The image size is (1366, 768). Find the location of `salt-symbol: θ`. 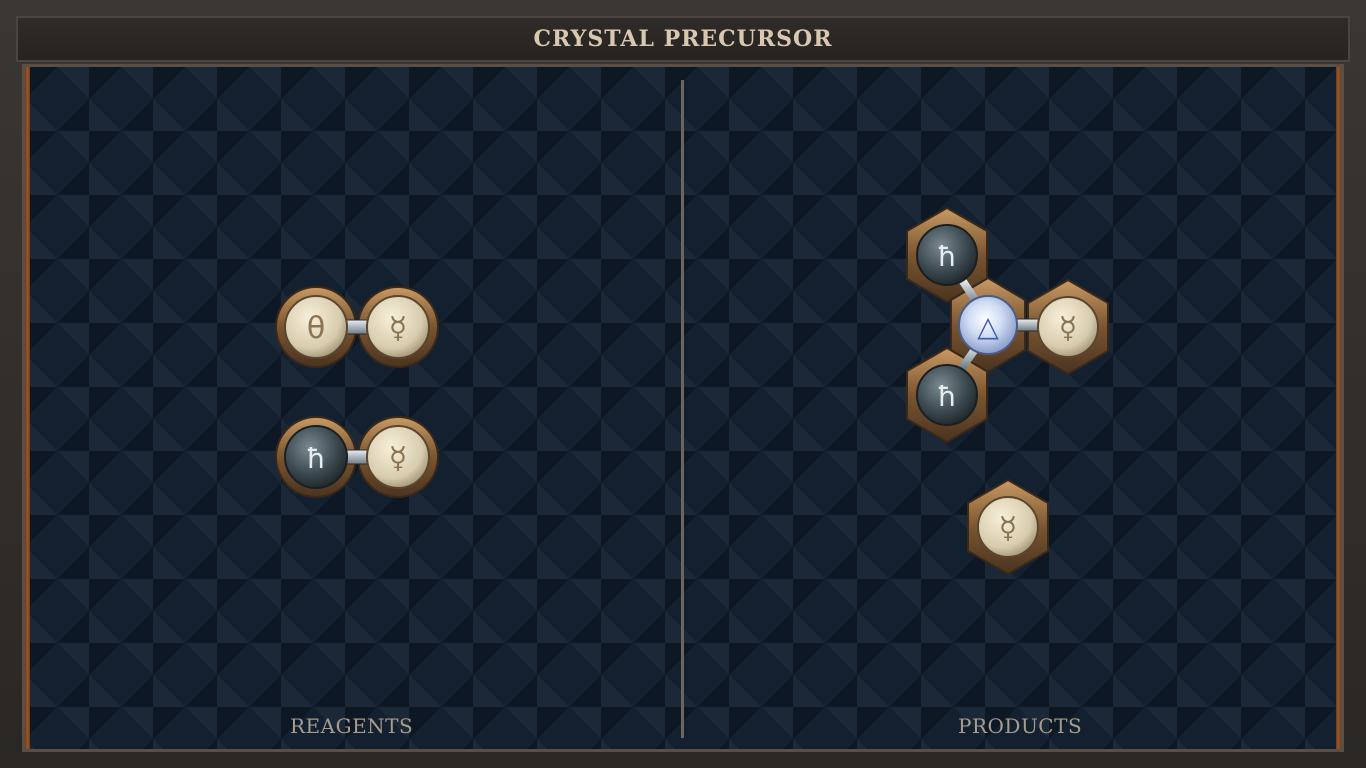

salt-symbol: θ is located at coordinates (316, 328).